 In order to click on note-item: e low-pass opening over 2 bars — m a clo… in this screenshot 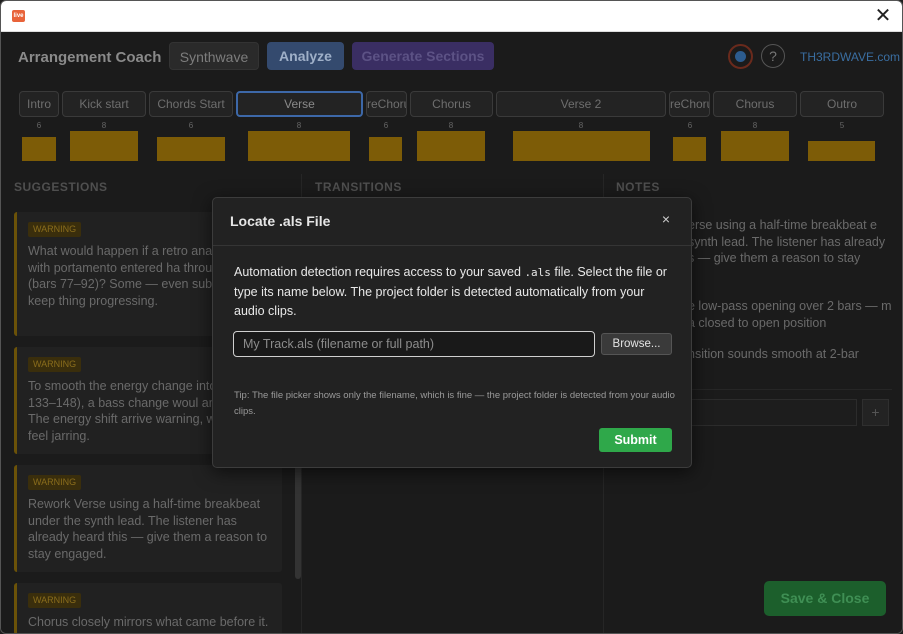, I will do `click(790, 314)`.